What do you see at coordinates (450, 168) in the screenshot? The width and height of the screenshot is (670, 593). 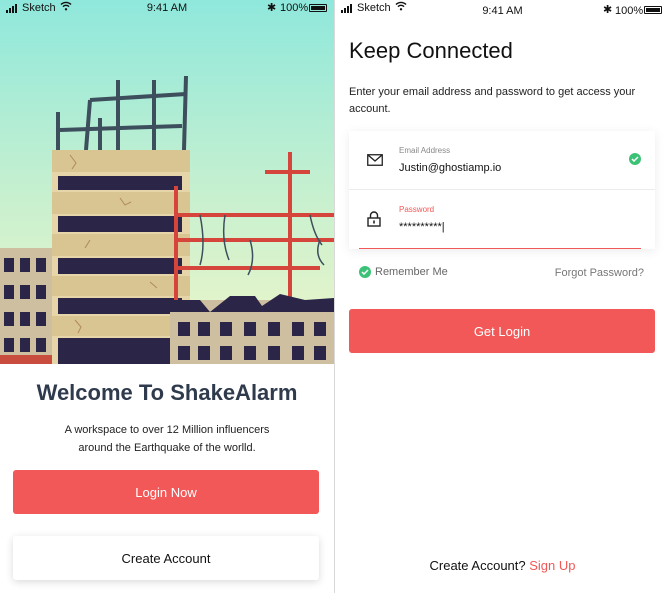 I see `email-input: Justin@ghostiamp.io` at bounding box center [450, 168].